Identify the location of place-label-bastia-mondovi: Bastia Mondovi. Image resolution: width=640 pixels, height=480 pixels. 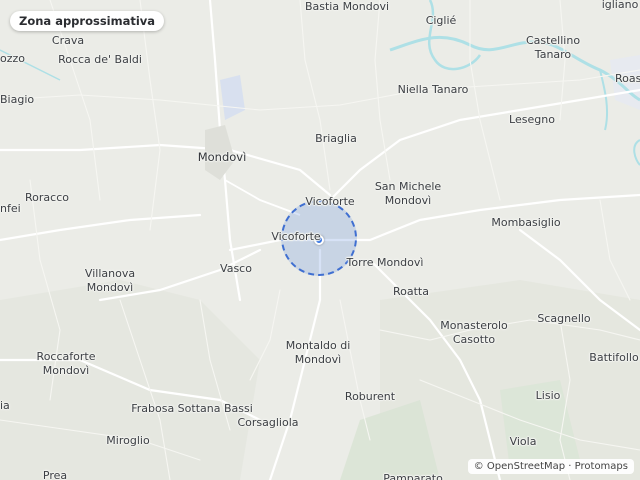
(347, 6).